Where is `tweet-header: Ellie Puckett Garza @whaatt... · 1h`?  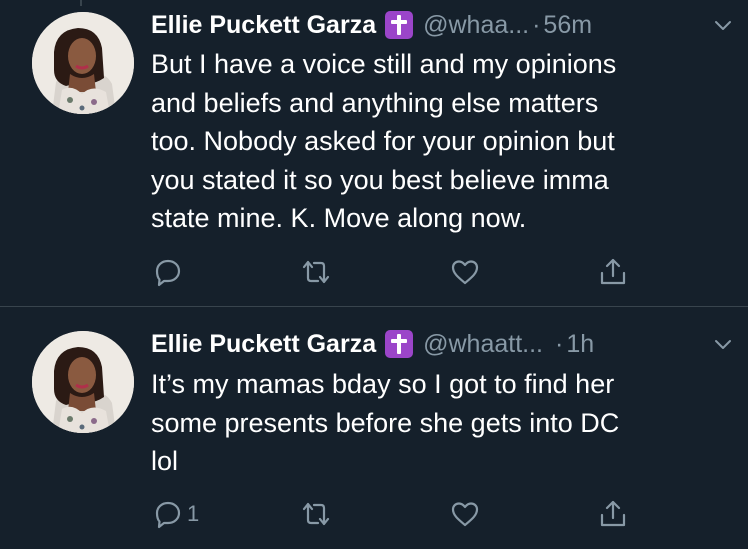 tweet-header: Ellie Puckett Garza @whaatt... · 1h is located at coordinates (442, 344).